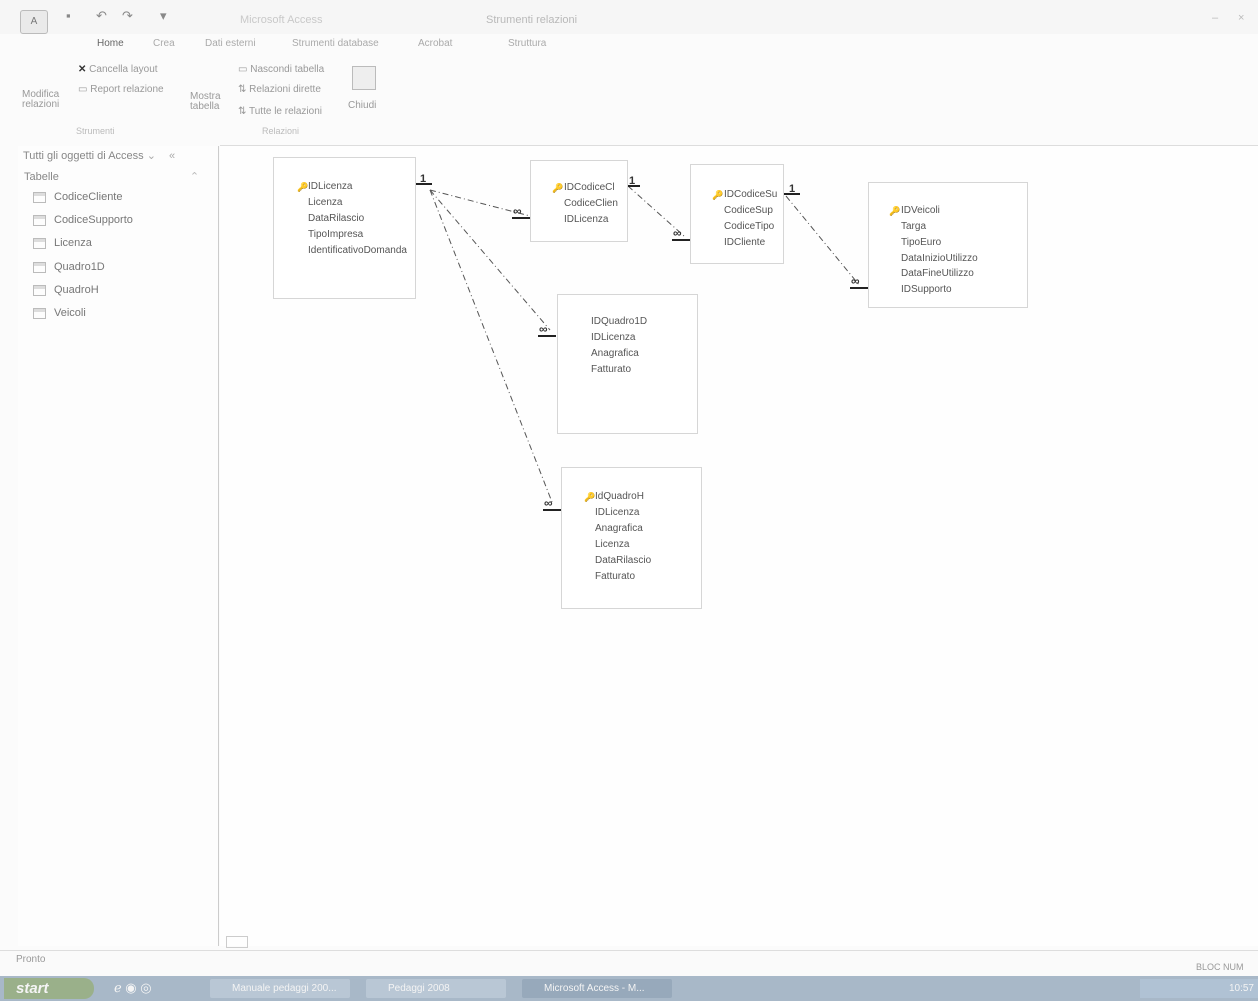 The height and width of the screenshot is (1001, 1258). What do you see at coordinates (939, 258) in the screenshot?
I see `field-datainizioutilizzo: DataInizioUtilizzo` at bounding box center [939, 258].